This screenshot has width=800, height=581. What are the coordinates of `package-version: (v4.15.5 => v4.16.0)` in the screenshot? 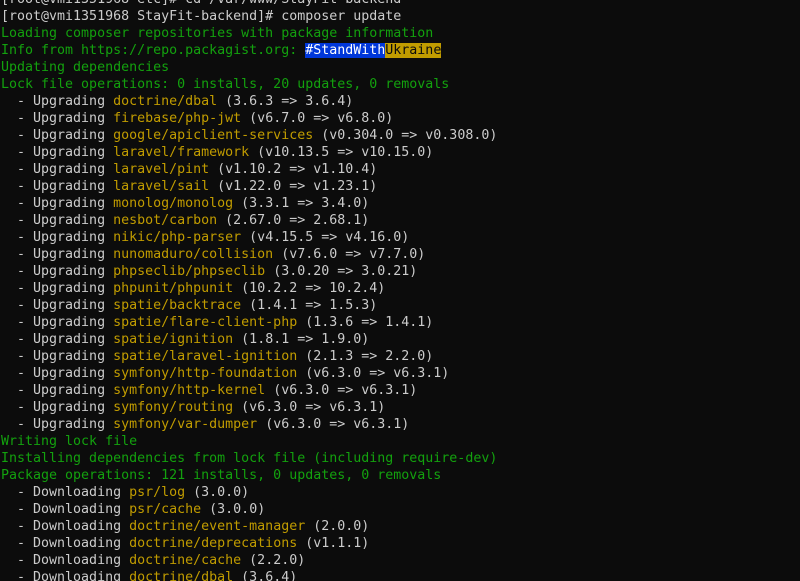 It's located at (325, 237).